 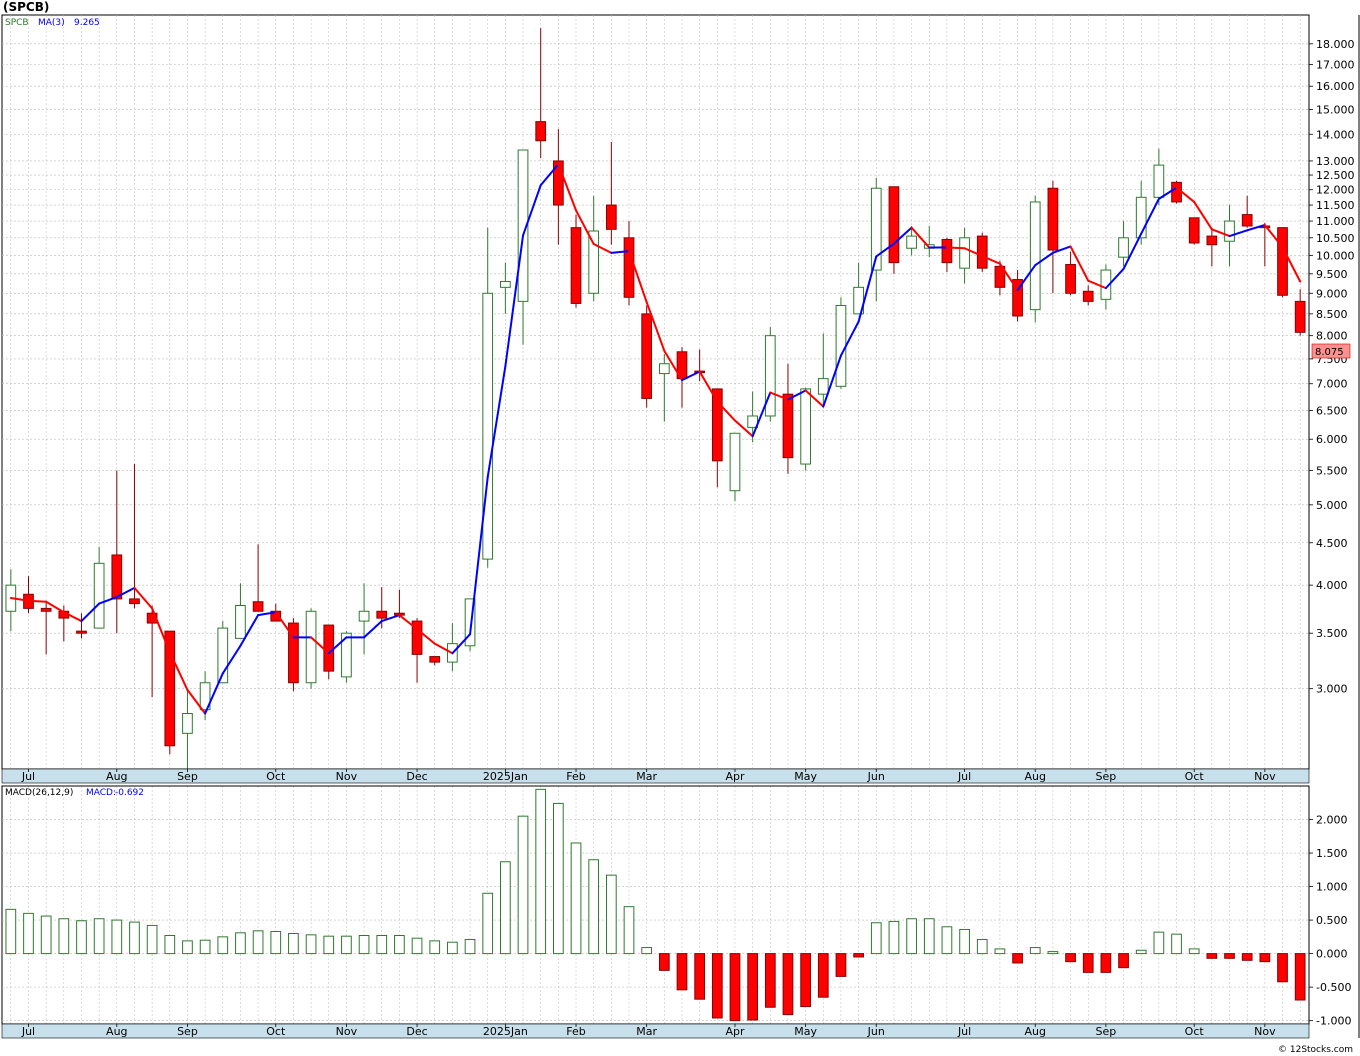 What do you see at coordinates (1332, 384) in the screenshot?
I see `price-ytick-label: 7.000` at bounding box center [1332, 384].